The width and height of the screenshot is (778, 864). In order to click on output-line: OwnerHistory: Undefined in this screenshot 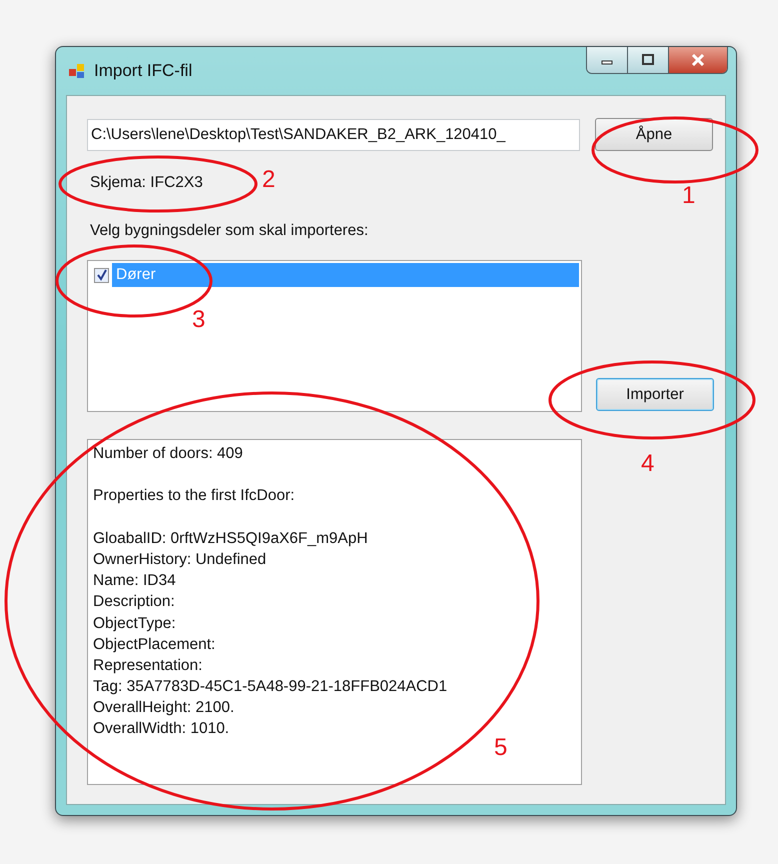, I will do `click(179, 560)`.